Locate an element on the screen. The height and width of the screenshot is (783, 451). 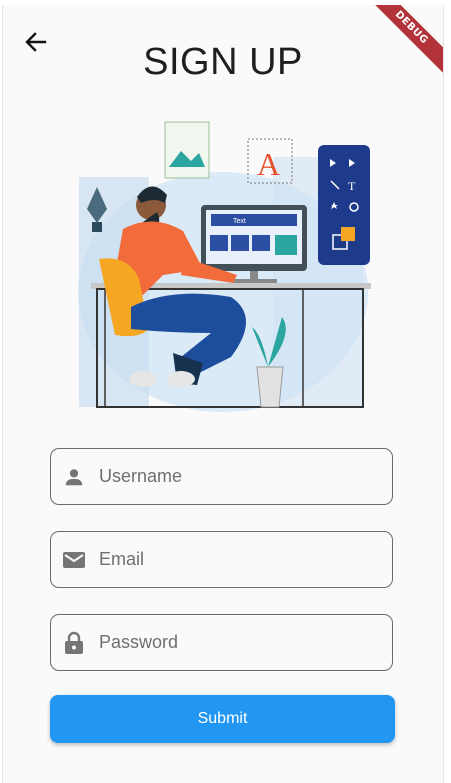
screen-text: Text is located at coordinates (239, 221).